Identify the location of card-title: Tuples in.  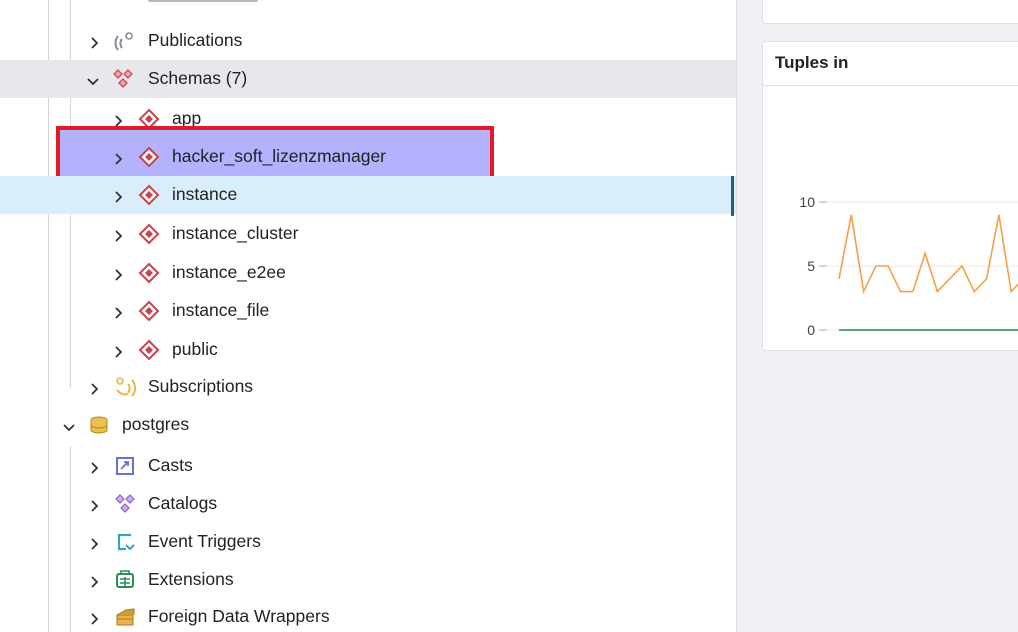
(890, 64).